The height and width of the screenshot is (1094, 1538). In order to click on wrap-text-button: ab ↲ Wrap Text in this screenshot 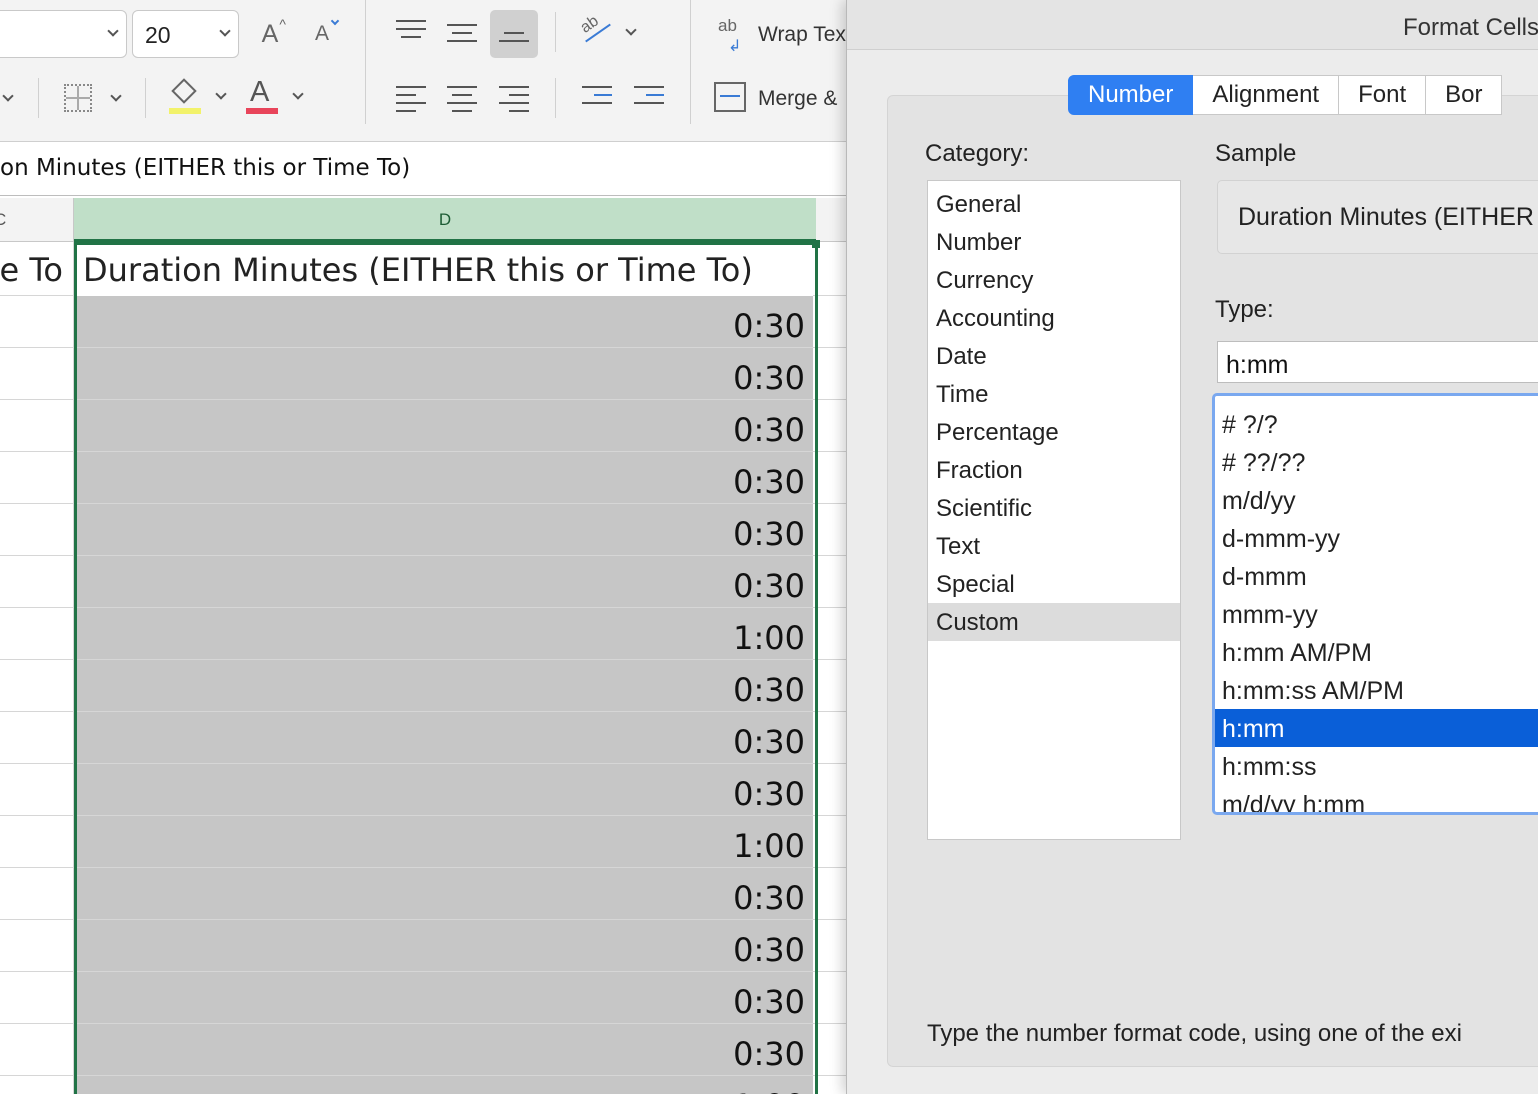, I will do `click(784, 36)`.